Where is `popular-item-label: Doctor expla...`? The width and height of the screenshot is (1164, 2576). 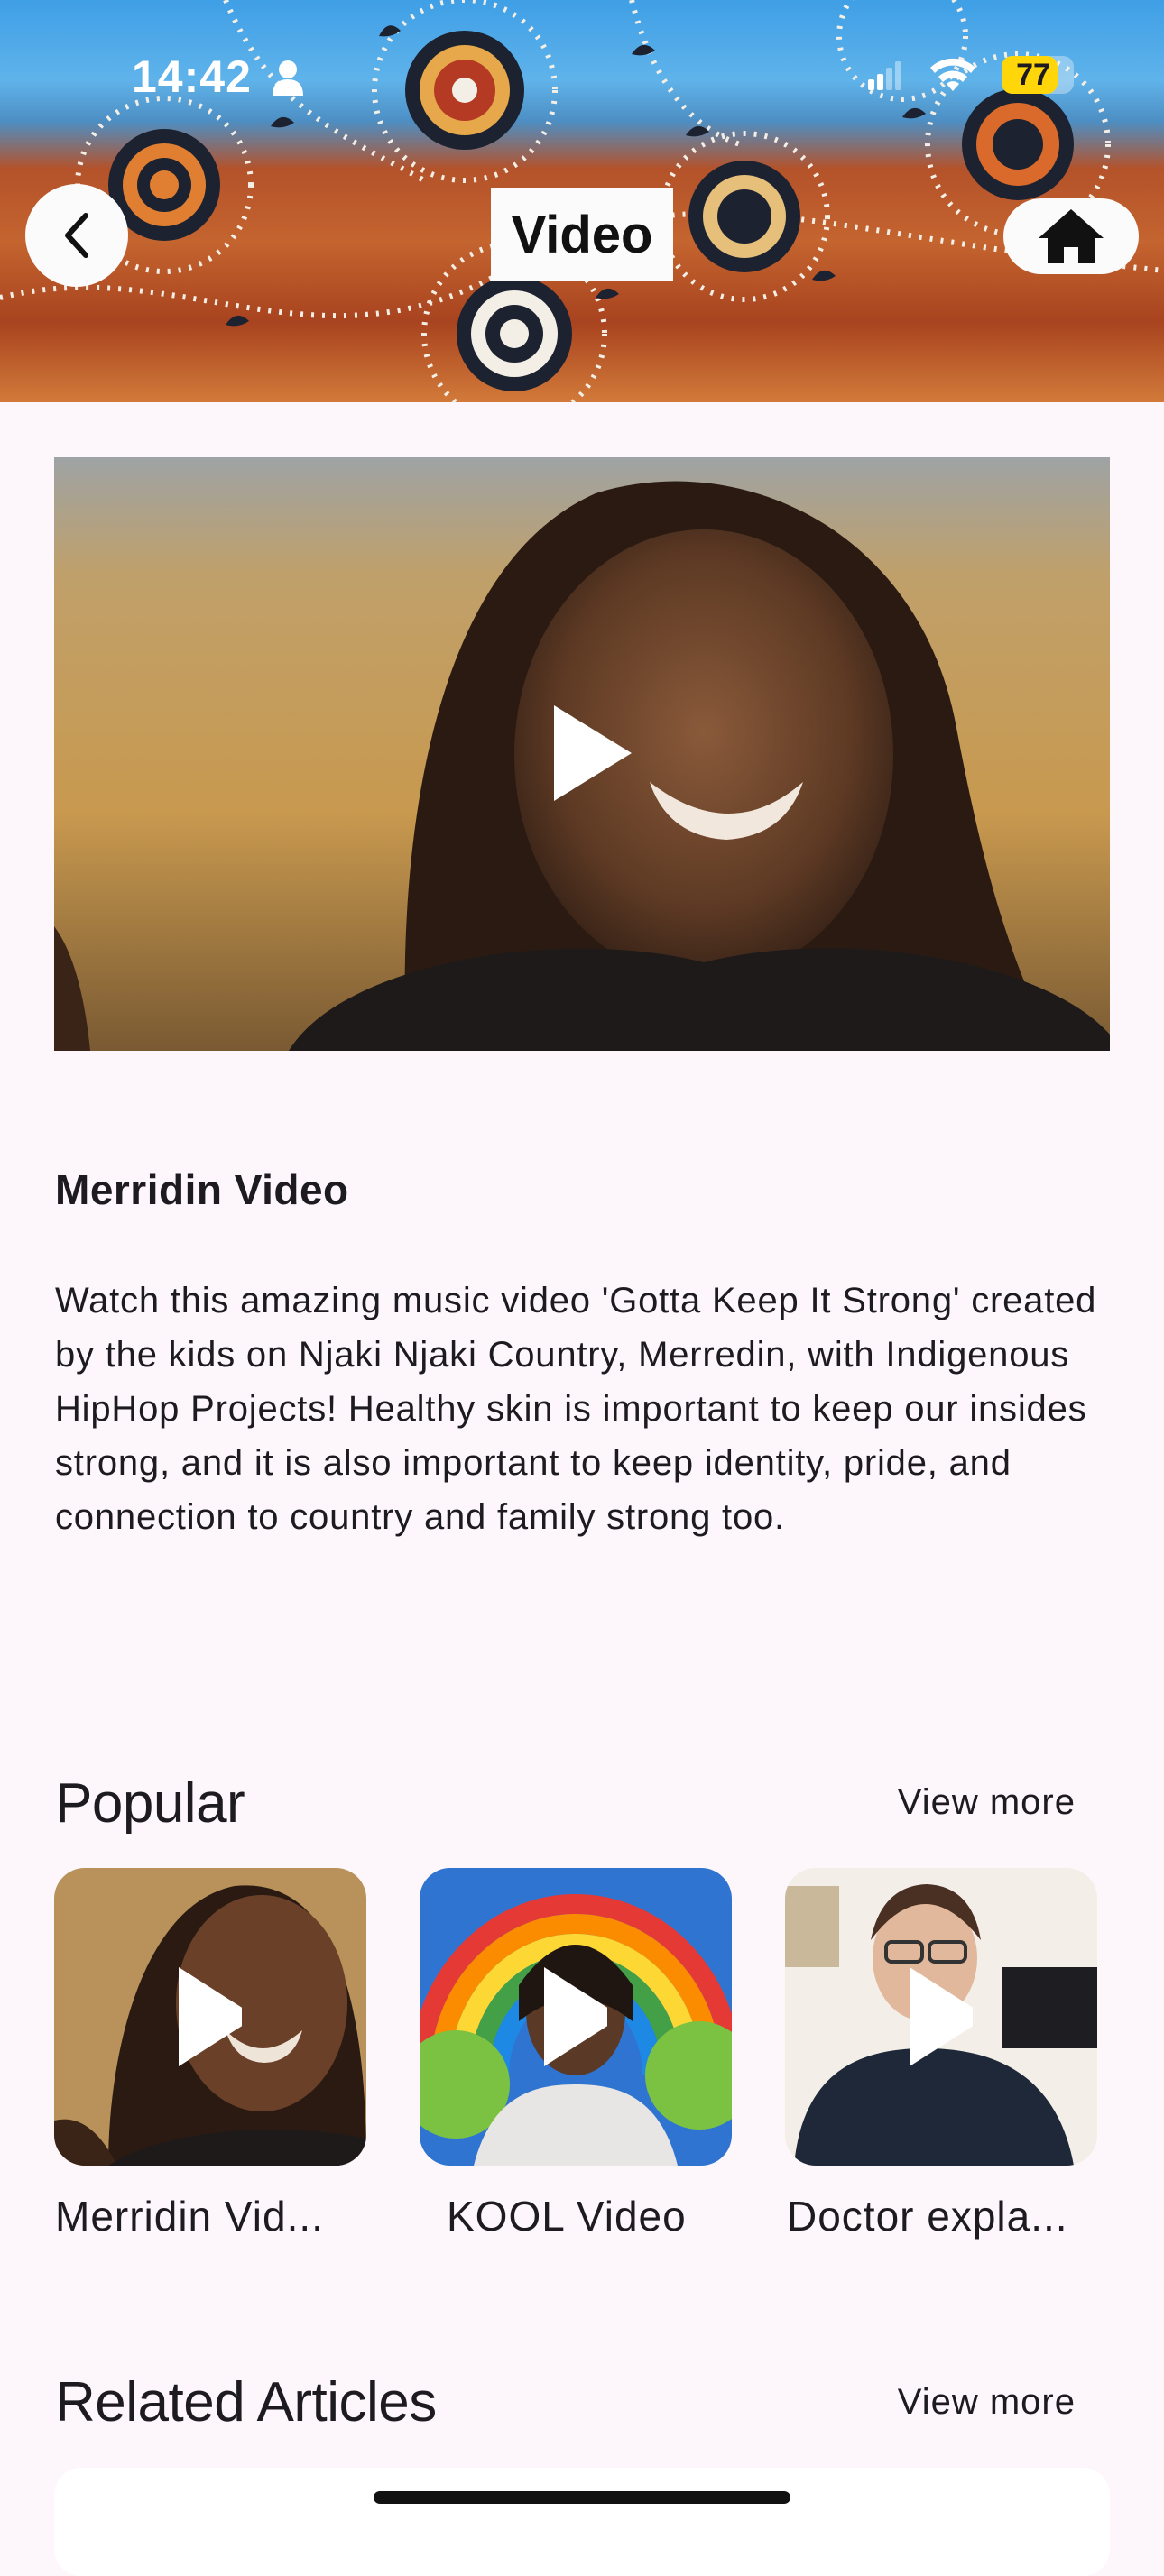 popular-item-label: Doctor expla... is located at coordinates (927, 2216).